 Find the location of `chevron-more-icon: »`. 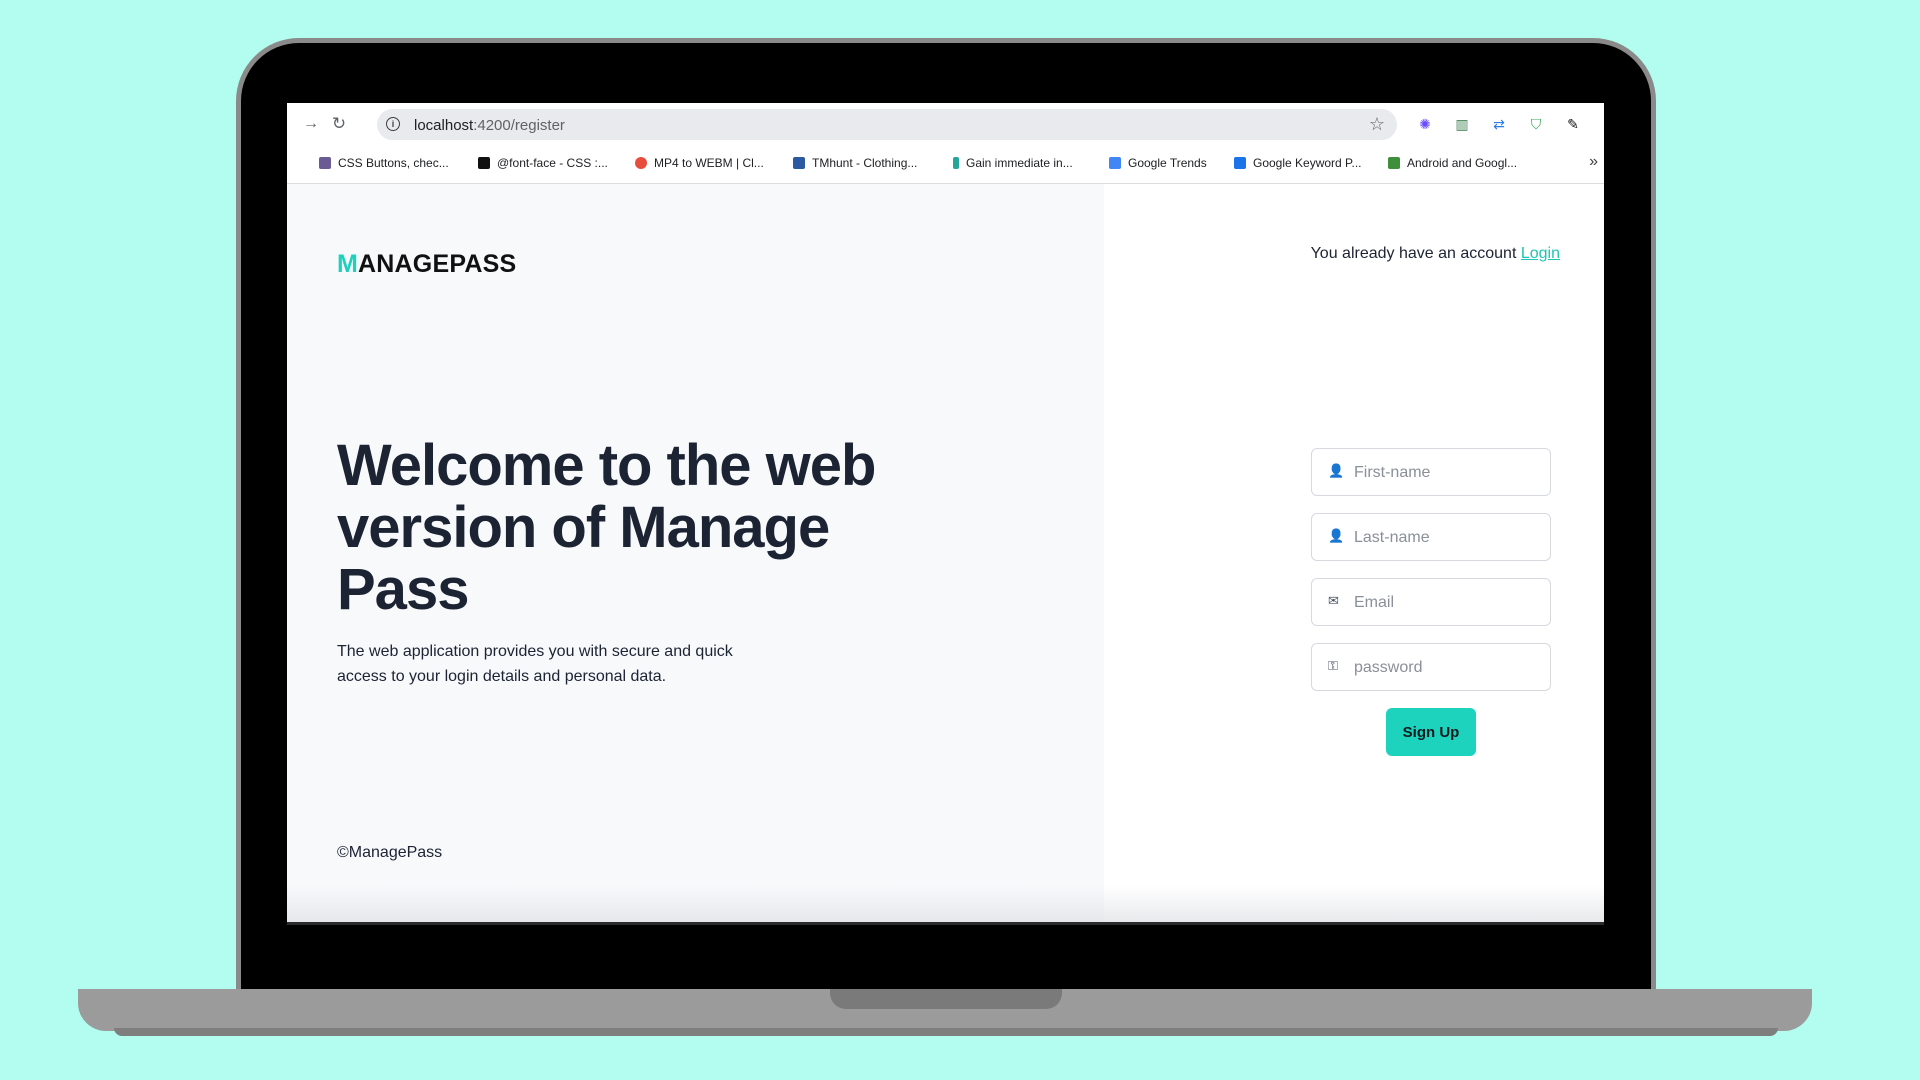

chevron-more-icon: » is located at coordinates (1593, 162).